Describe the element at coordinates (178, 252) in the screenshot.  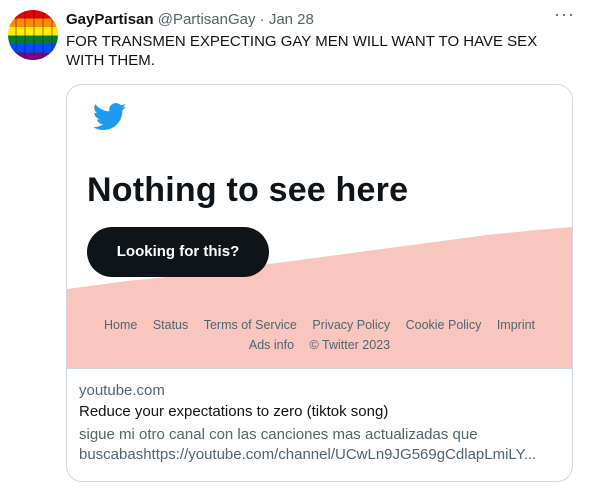
I see `looking-for-this-button: Looking for this?` at that location.